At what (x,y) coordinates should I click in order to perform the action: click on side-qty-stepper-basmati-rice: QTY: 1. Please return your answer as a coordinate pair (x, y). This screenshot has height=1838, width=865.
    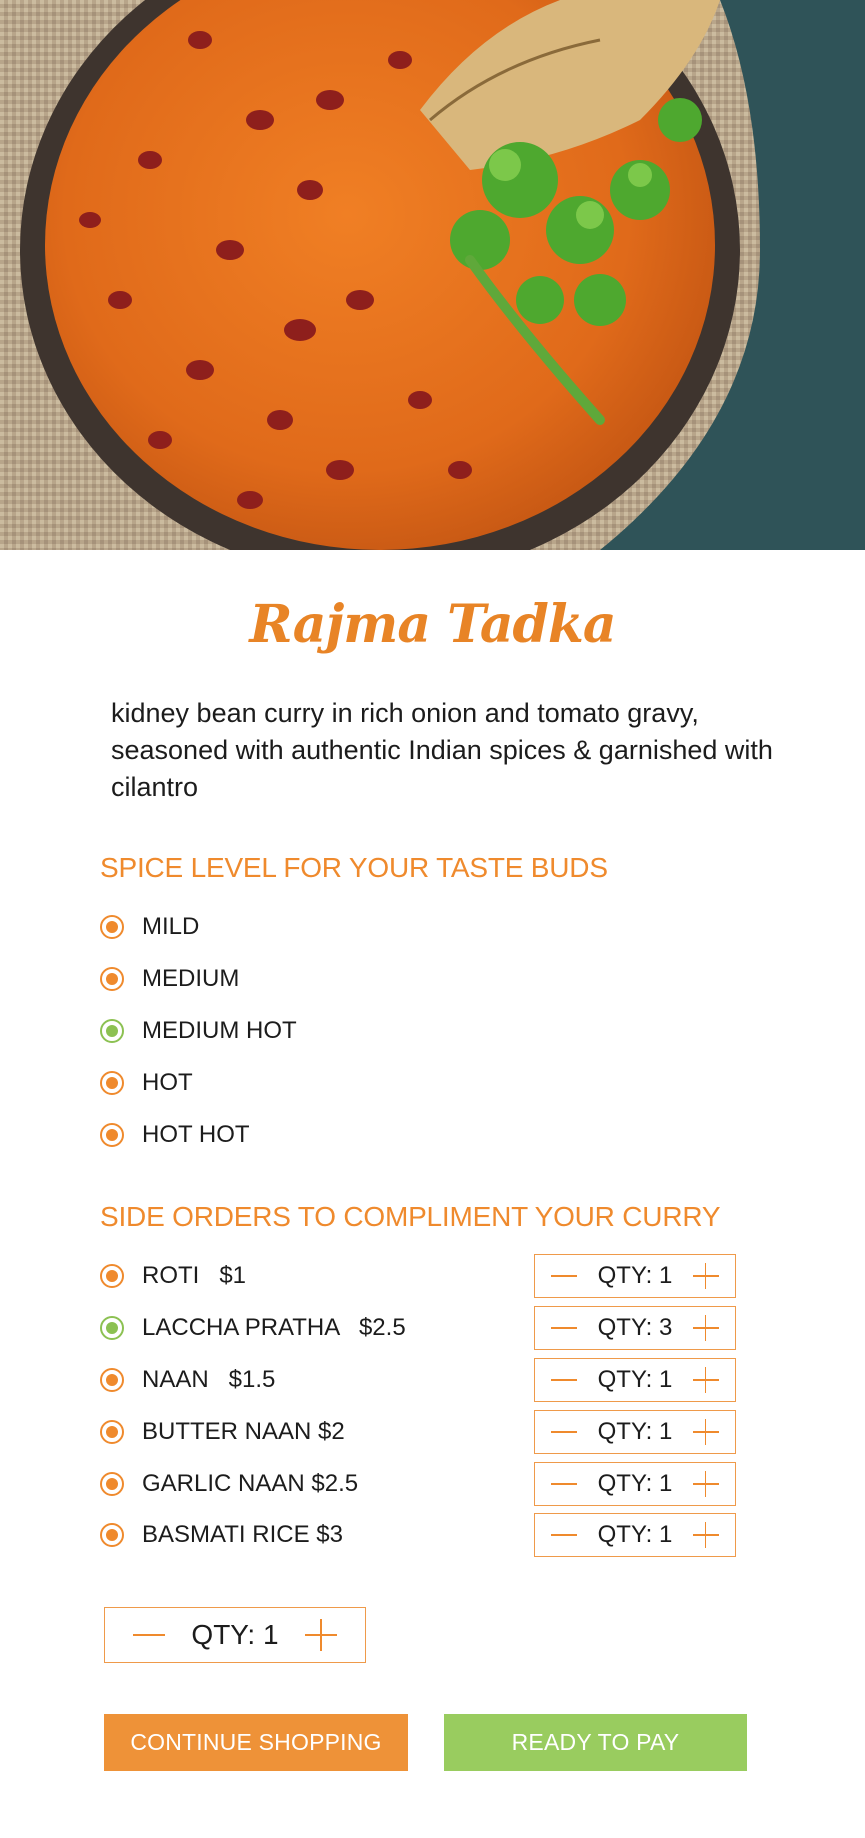
    Looking at the image, I should click on (635, 1535).